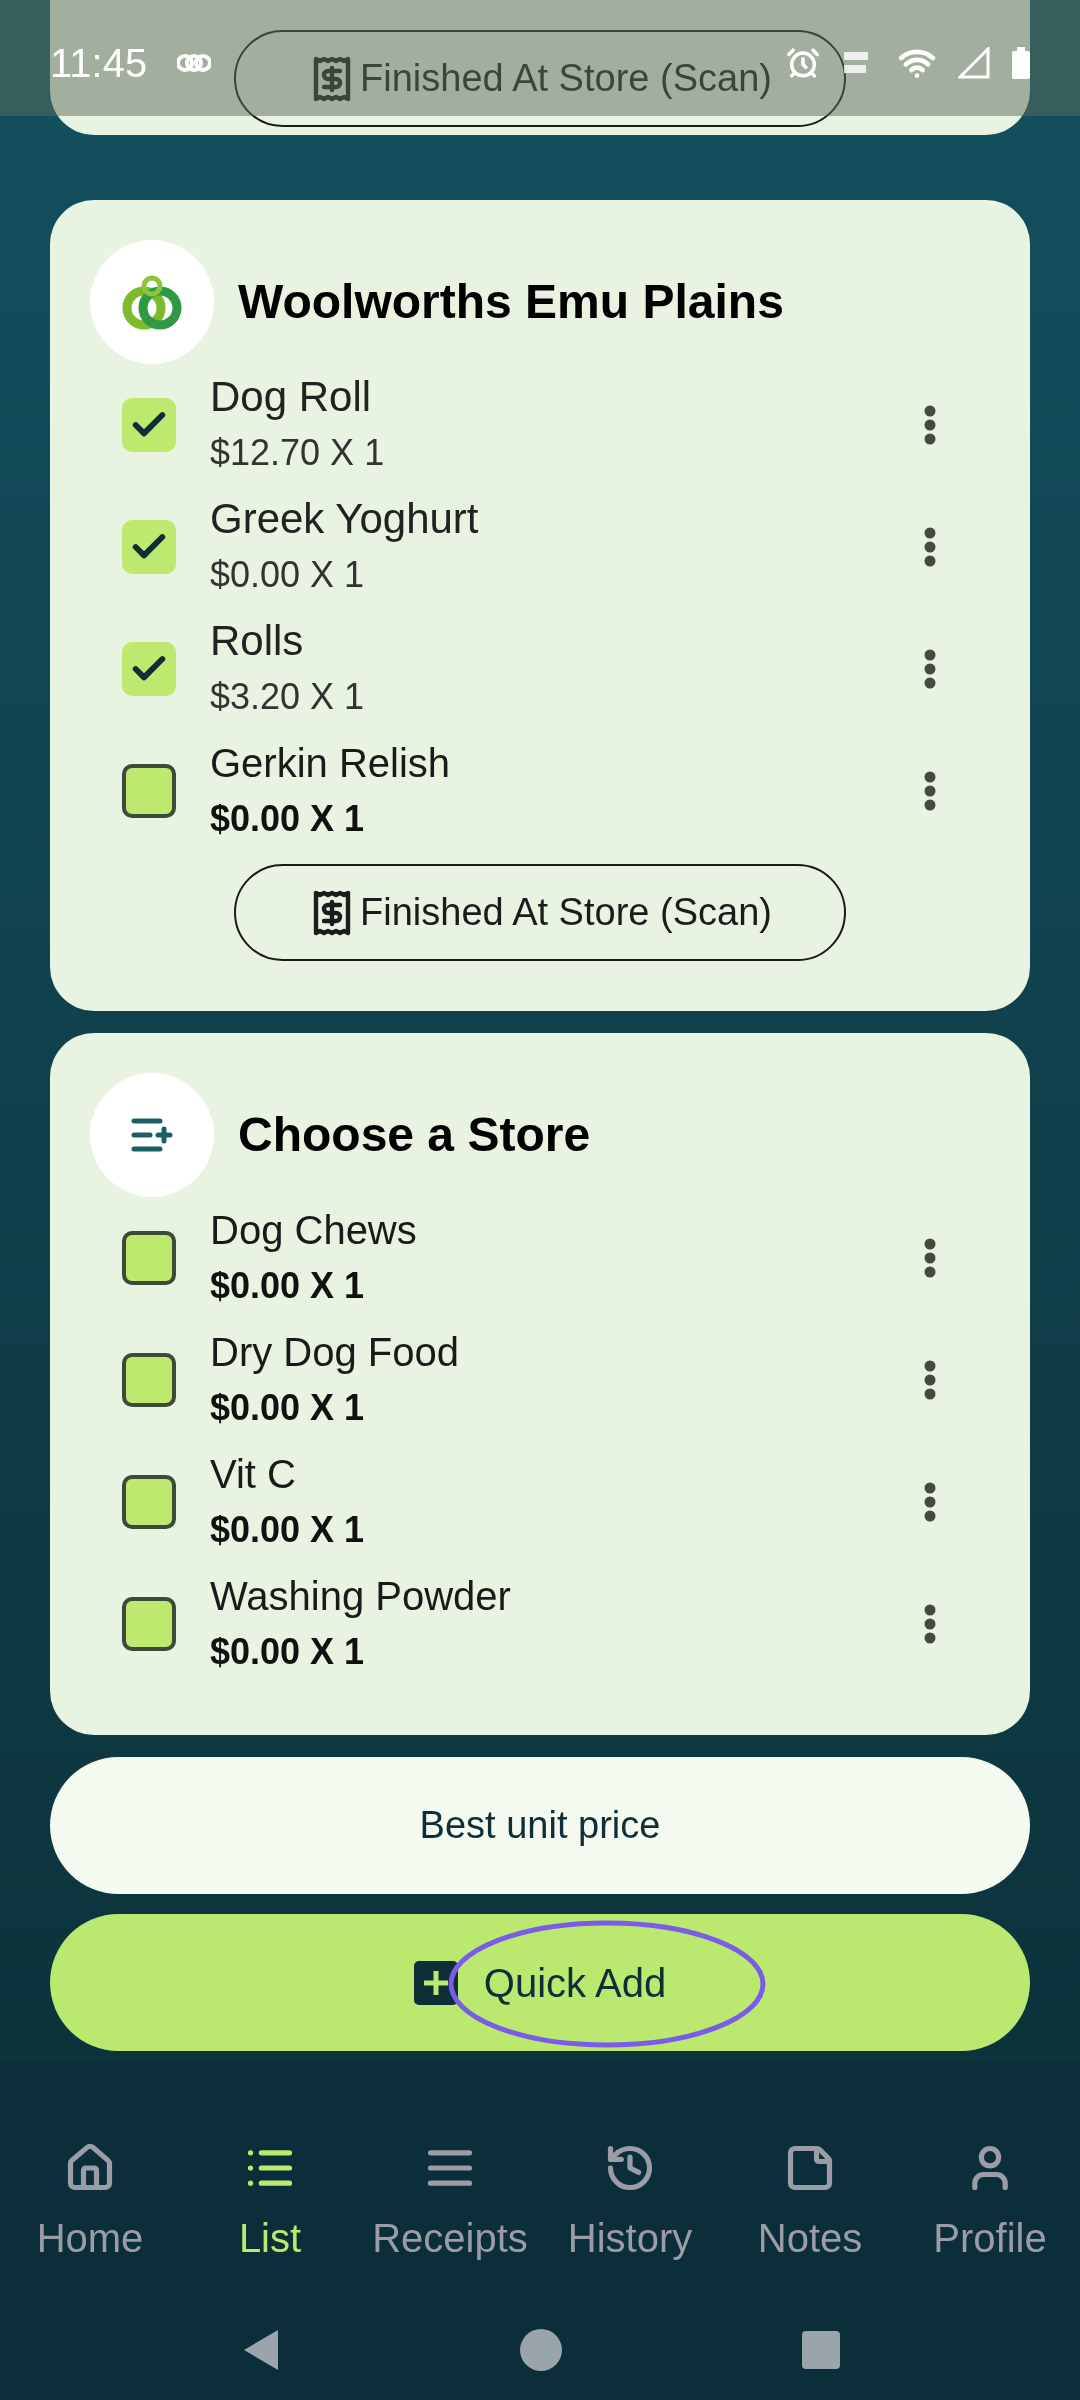 This screenshot has height=2400, width=1080. What do you see at coordinates (90, 2205) in the screenshot?
I see `nav-tab: Home` at bounding box center [90, 2205].